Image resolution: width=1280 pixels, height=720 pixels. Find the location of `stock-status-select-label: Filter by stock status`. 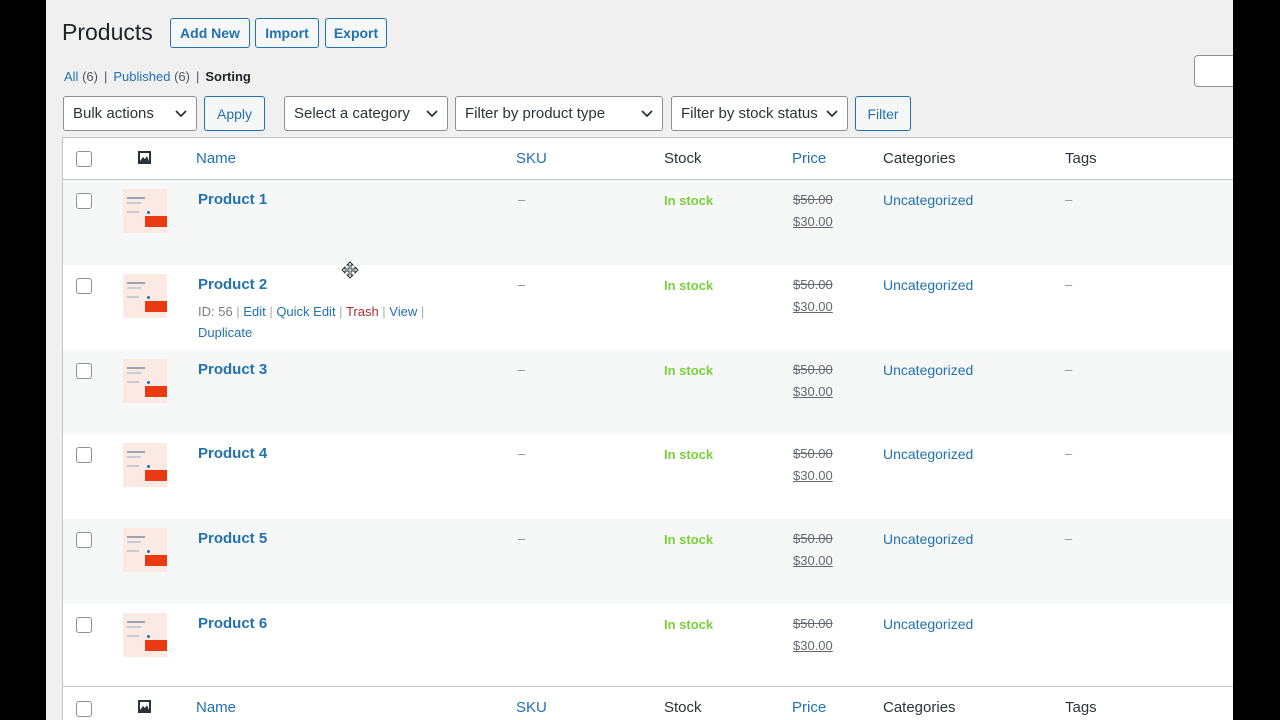

stock-status-select-label: Filter by stock status is located at coordinates (749, 113).